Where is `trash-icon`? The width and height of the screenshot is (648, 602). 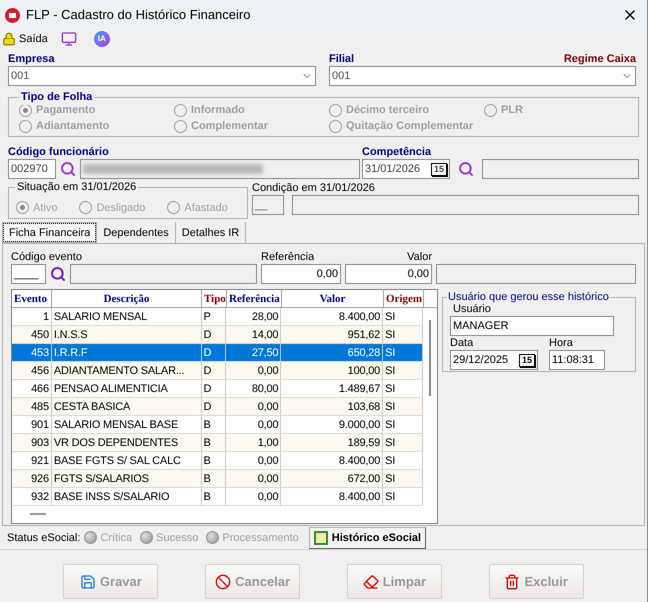
trash-icon is located at coordinates (512, 582).